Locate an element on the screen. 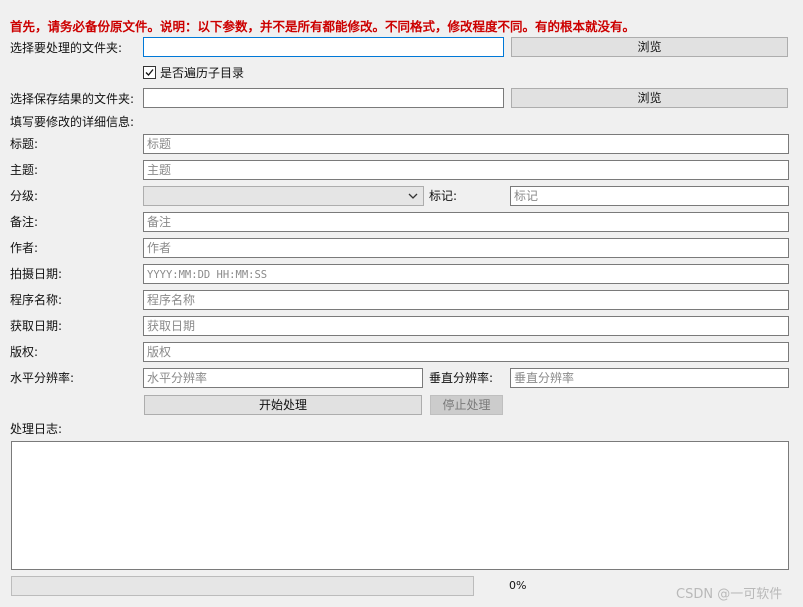  author-input: 作者 is located at coordinates (466, 248).